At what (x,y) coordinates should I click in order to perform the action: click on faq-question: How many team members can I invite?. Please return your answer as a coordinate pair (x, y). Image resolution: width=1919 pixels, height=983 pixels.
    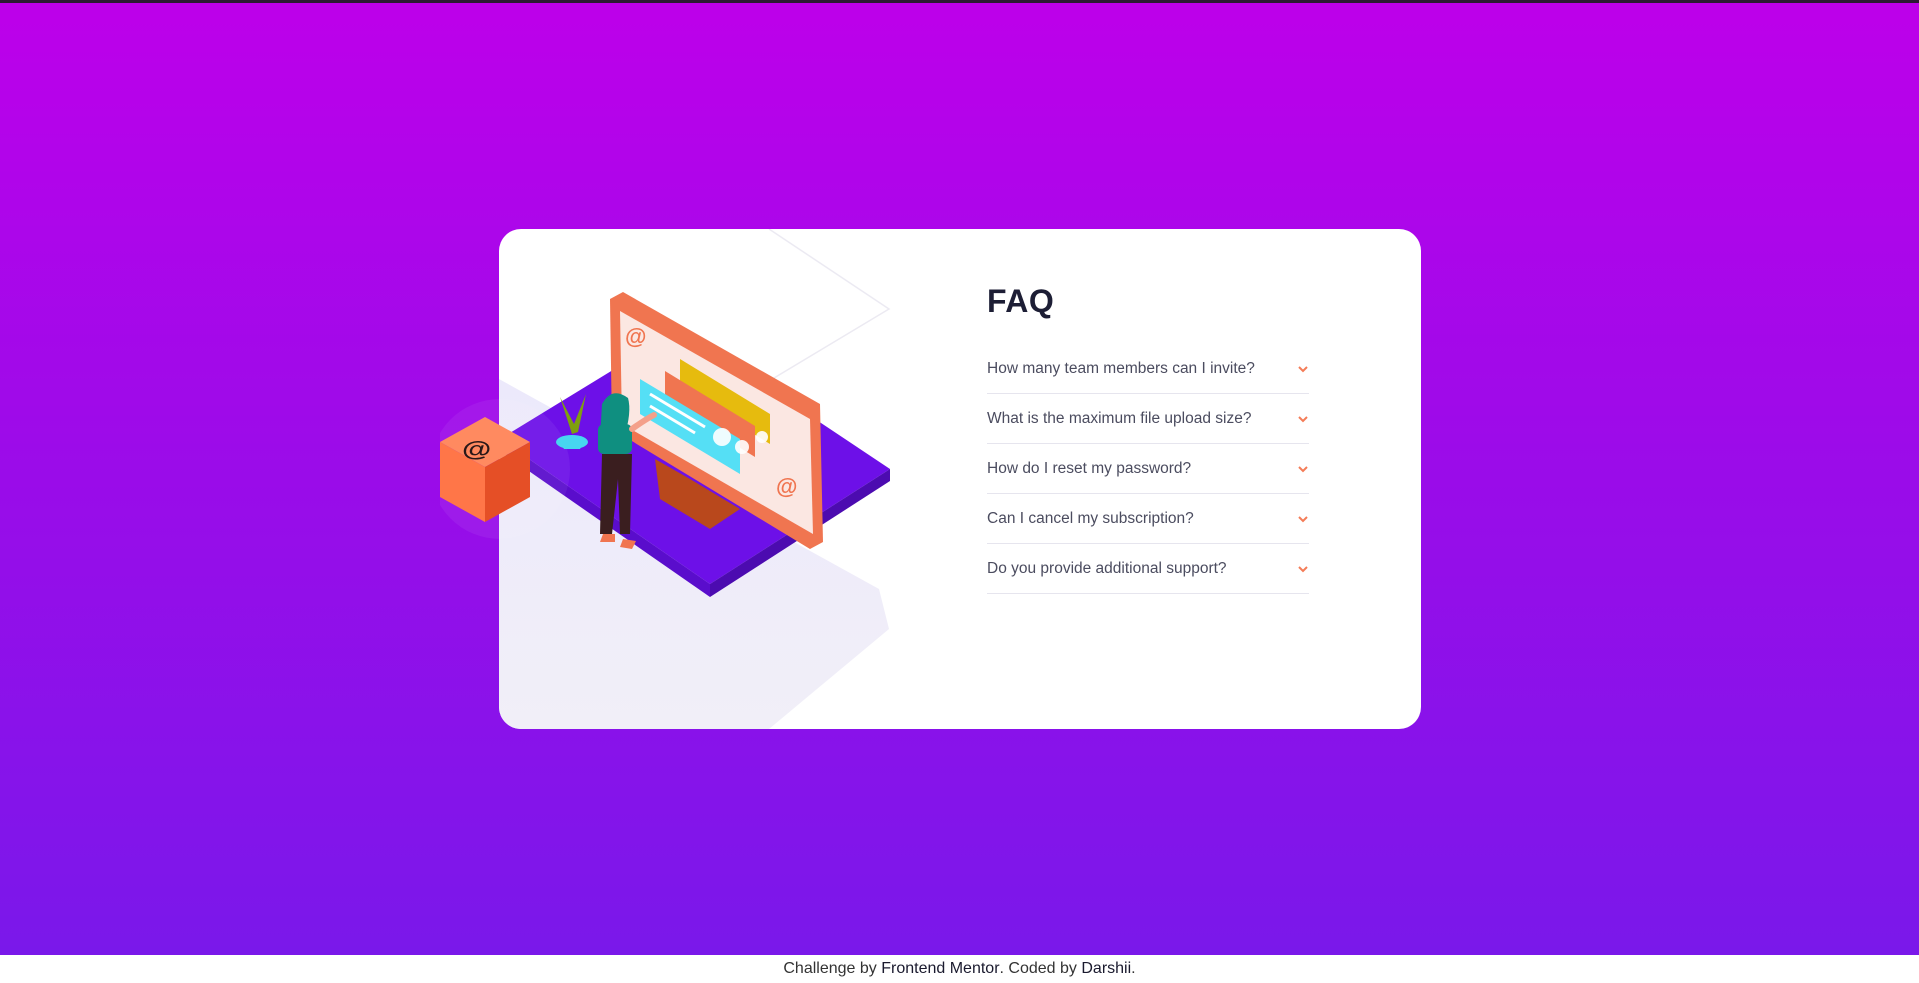
    Looking at the image, I should click on (1121, 368).